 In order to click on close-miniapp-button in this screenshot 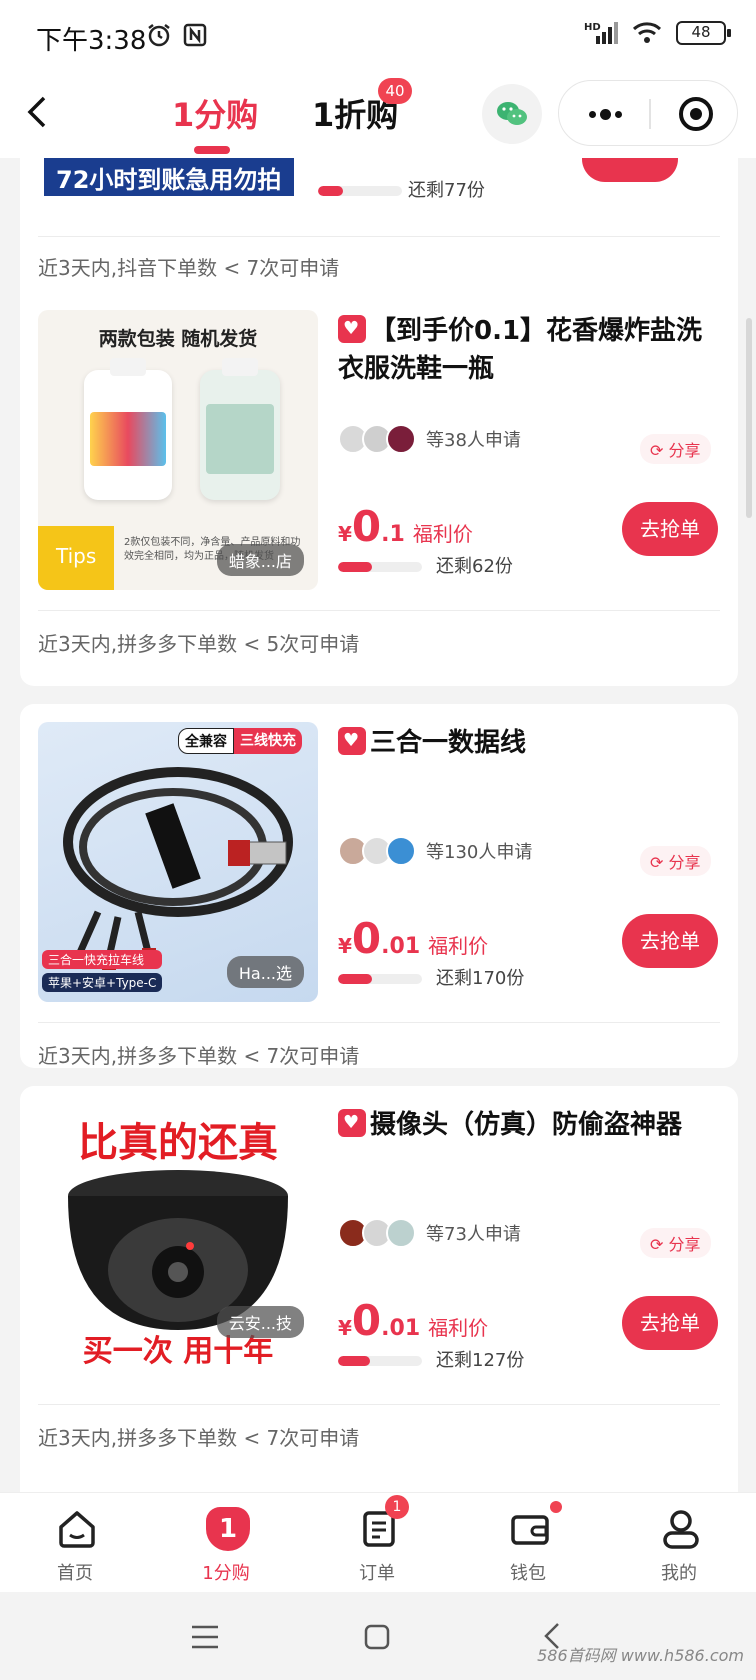, I will do `click(696, 114)`.